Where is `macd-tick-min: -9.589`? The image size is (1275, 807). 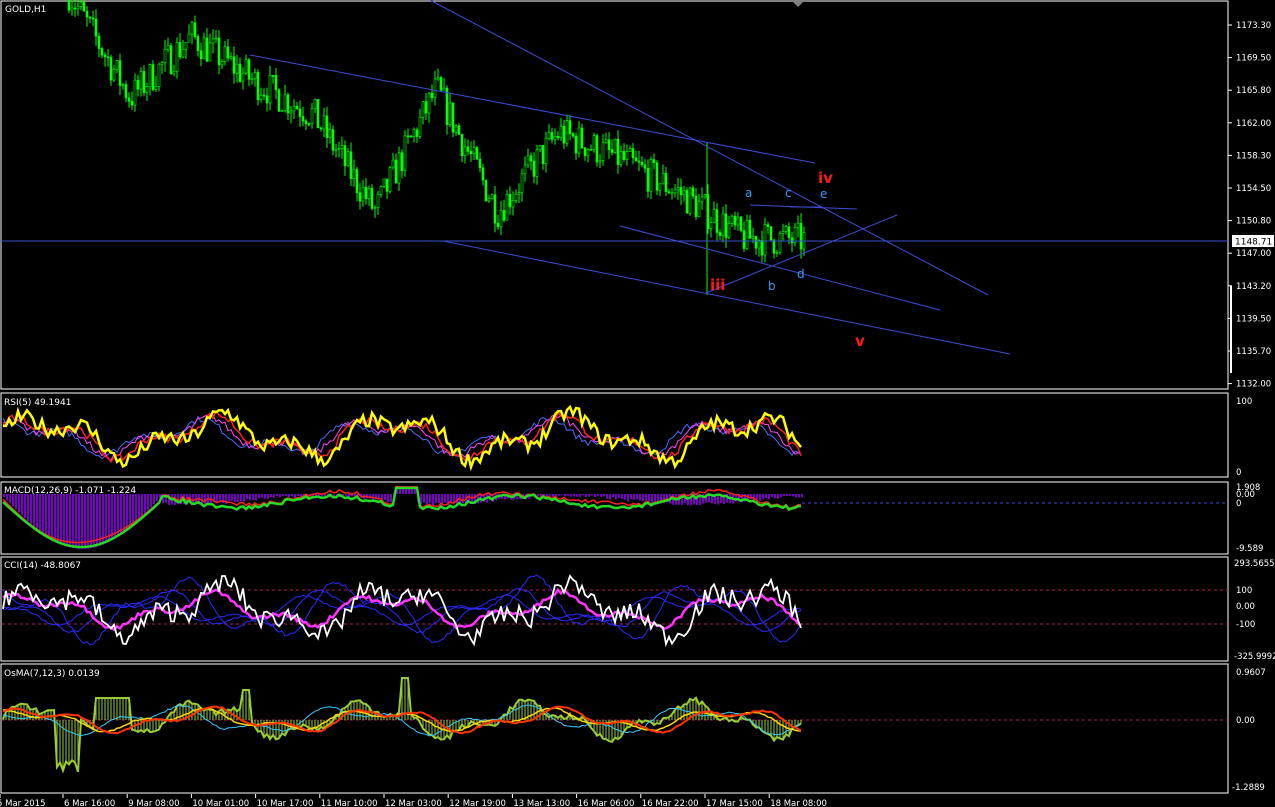
macd-tick-min: -9.589 is located at coordinates (1249, 549).